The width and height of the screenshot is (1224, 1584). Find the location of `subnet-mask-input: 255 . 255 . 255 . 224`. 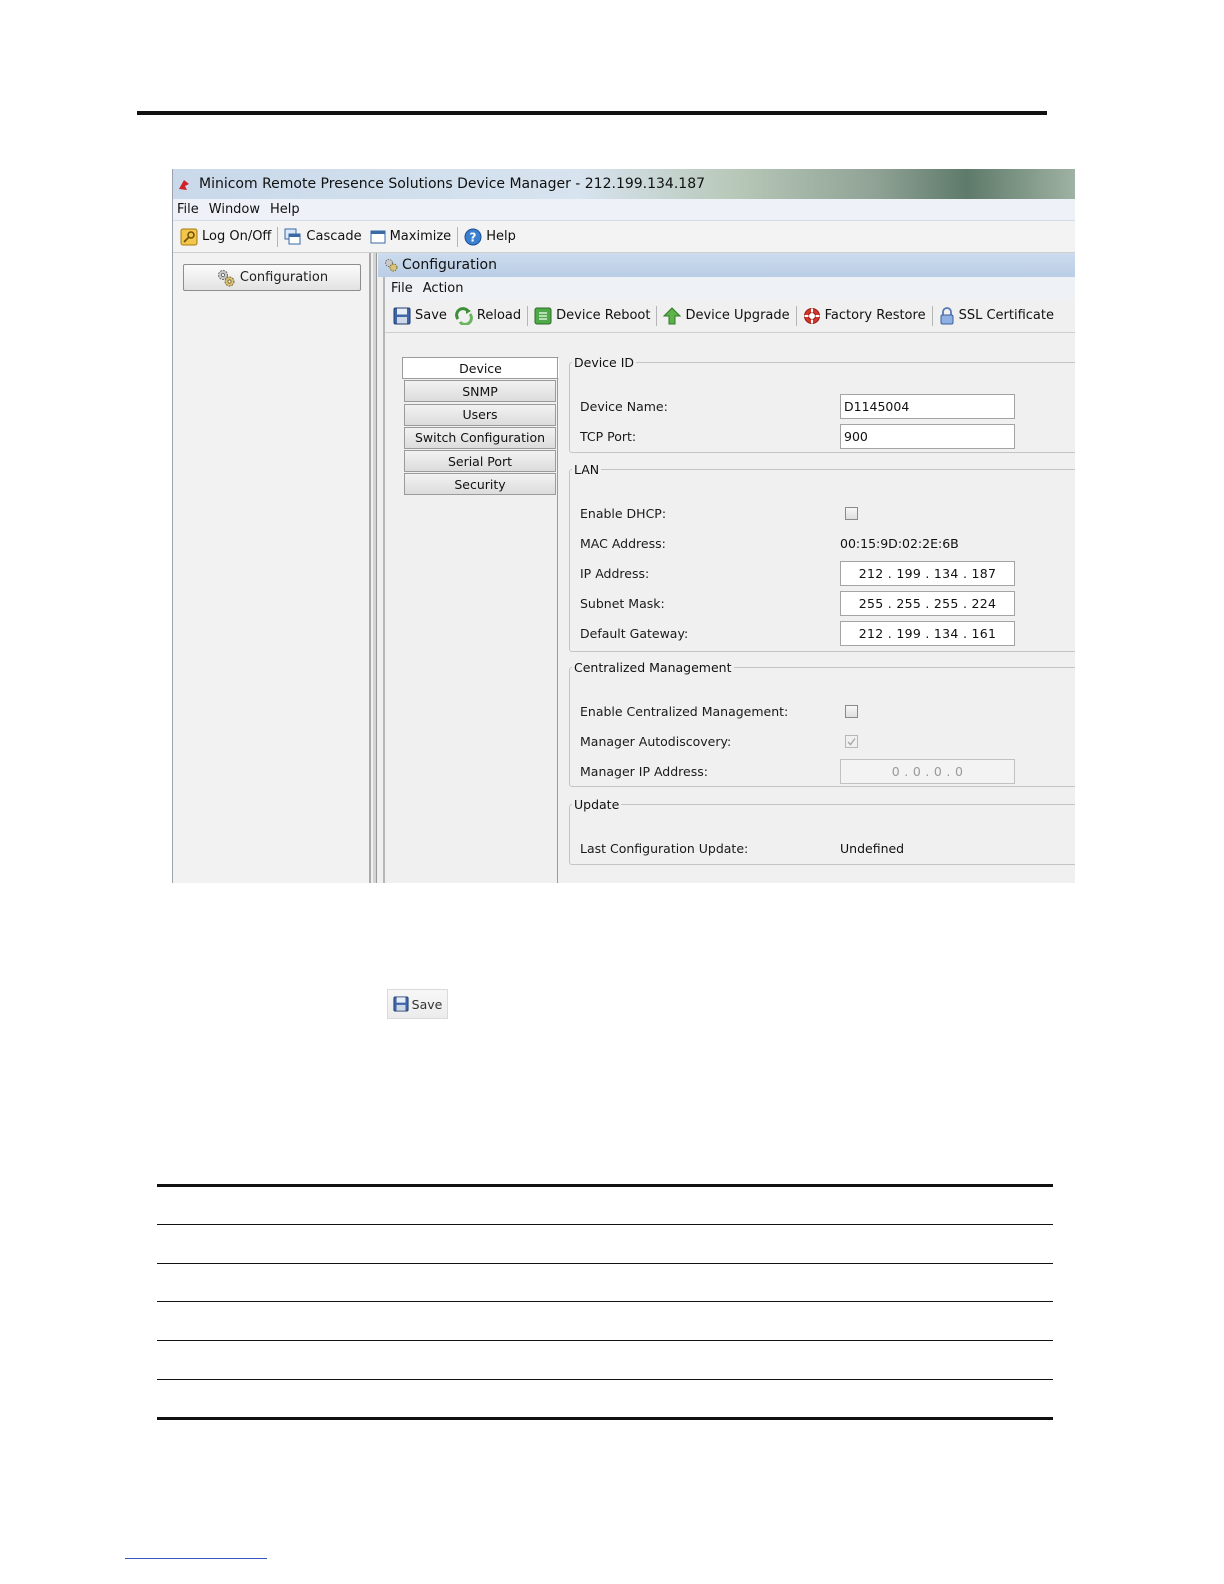

subnet-mask-input: 255 . 255 . 255 . 224 is located at coordinates (927, 603).